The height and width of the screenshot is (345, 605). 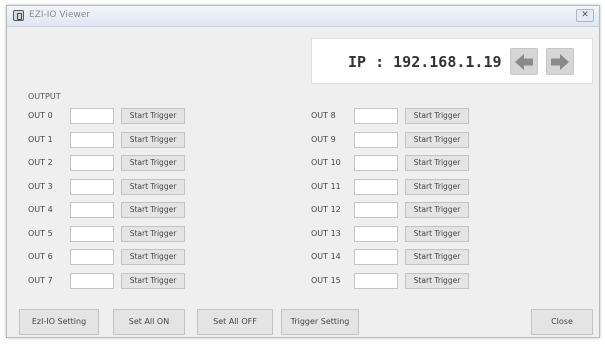 What do you see at coordinates (149, 322) in the screenshot?
I see `set-all-on-button: Set All ON` at bounding box center [149, 322].